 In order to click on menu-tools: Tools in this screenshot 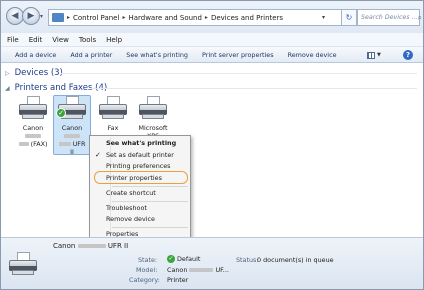, I will do `click(87, 40)`.